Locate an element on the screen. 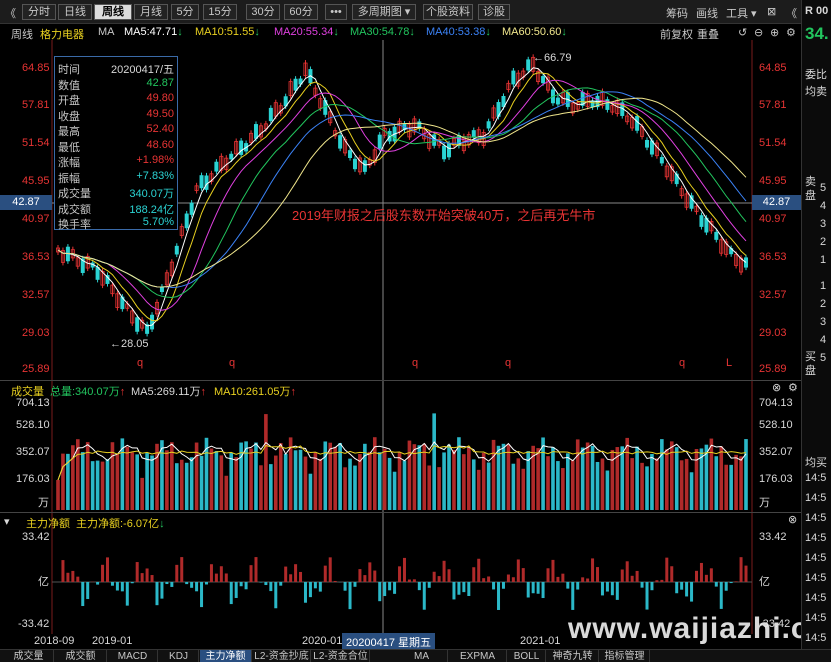 This screenshot has height=662, width=831. info-row: 数值 42.87 is located at coordinates (116, 84).